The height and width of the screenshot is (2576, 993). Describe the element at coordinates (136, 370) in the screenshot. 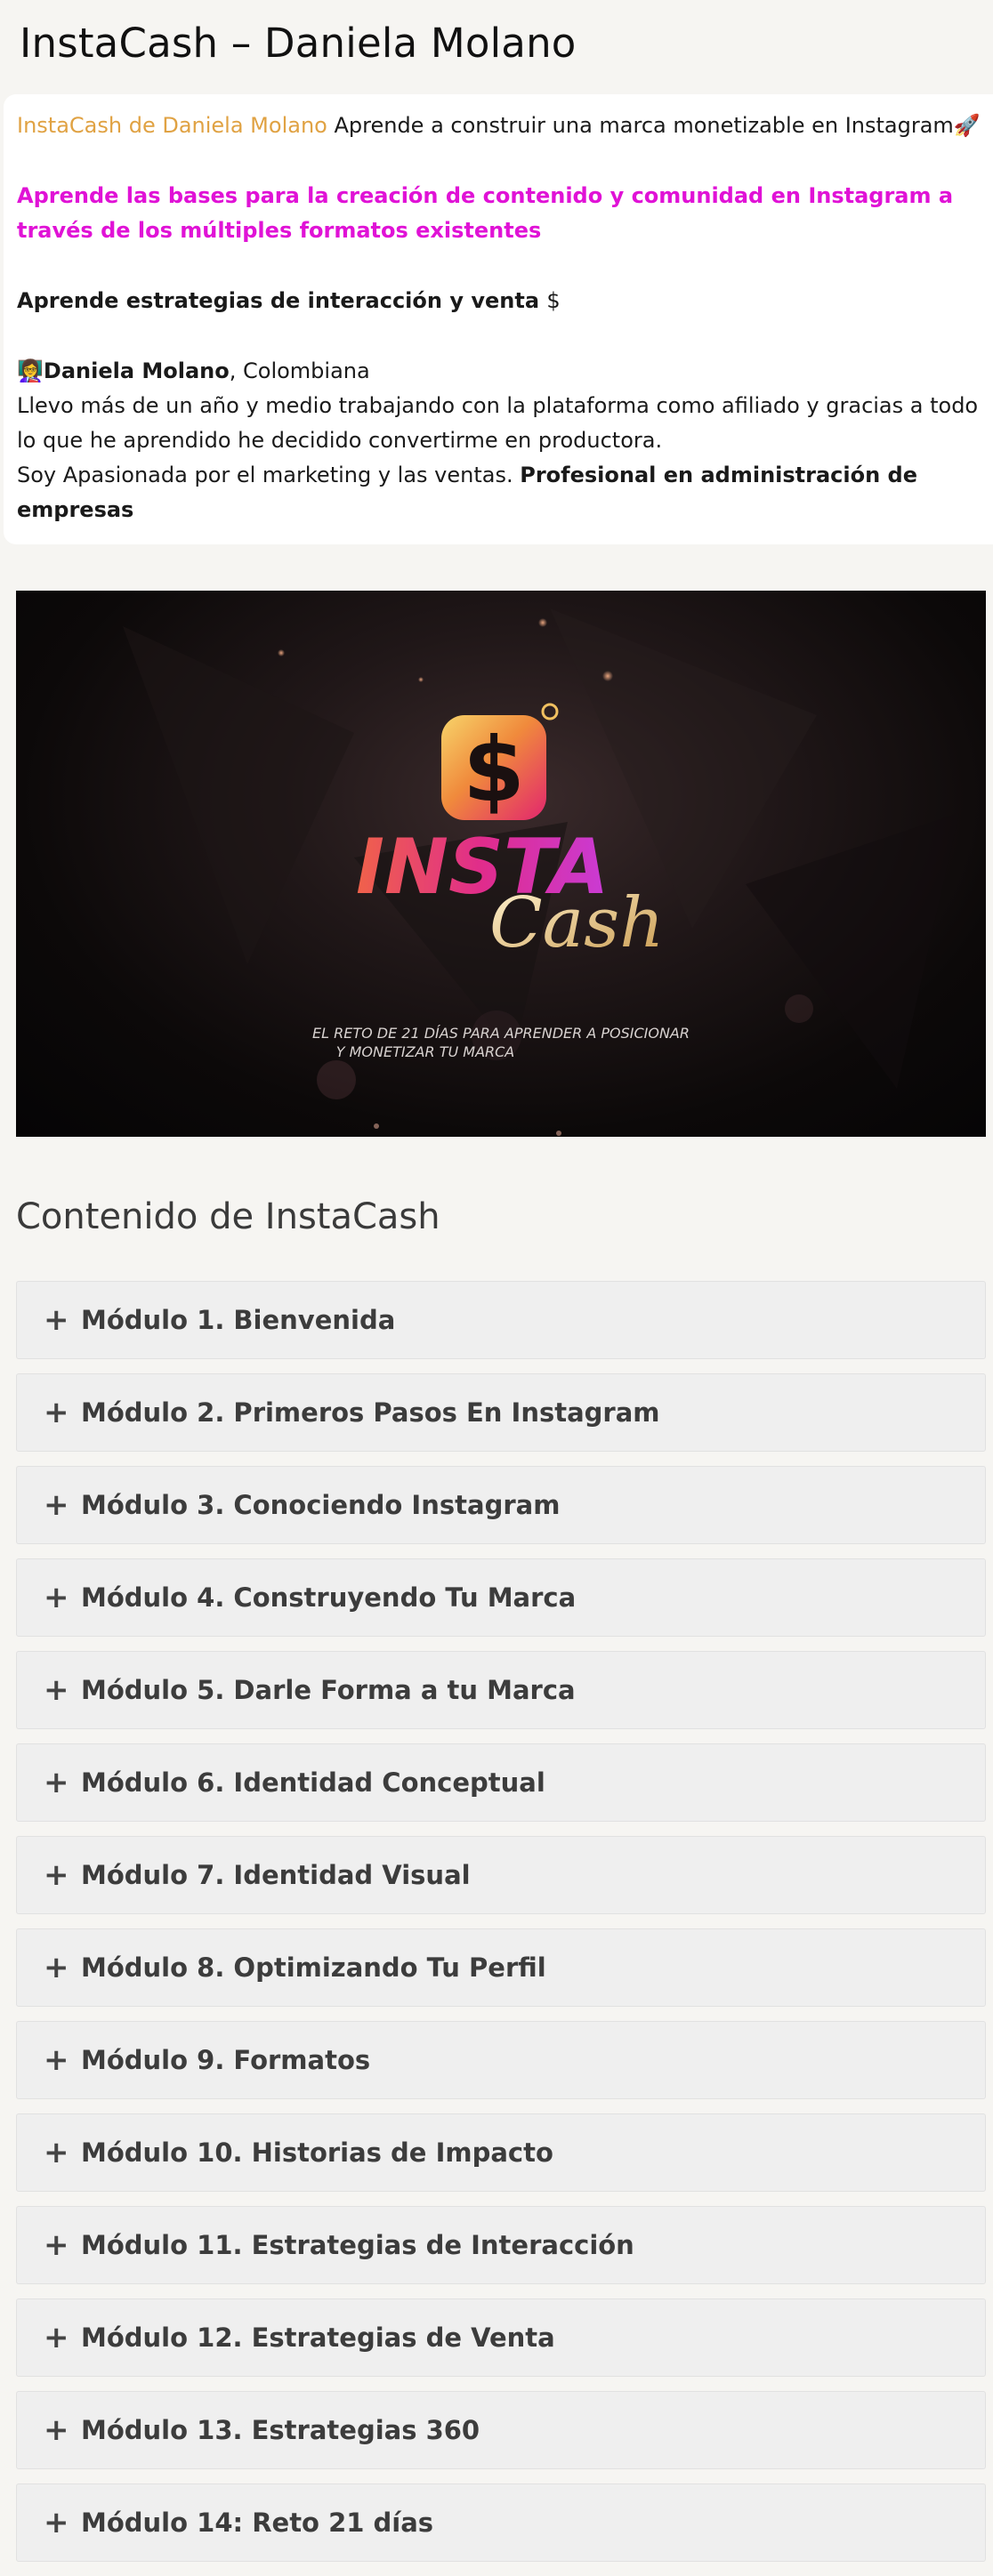

I see `author-name: Daniela Molano` at that location.